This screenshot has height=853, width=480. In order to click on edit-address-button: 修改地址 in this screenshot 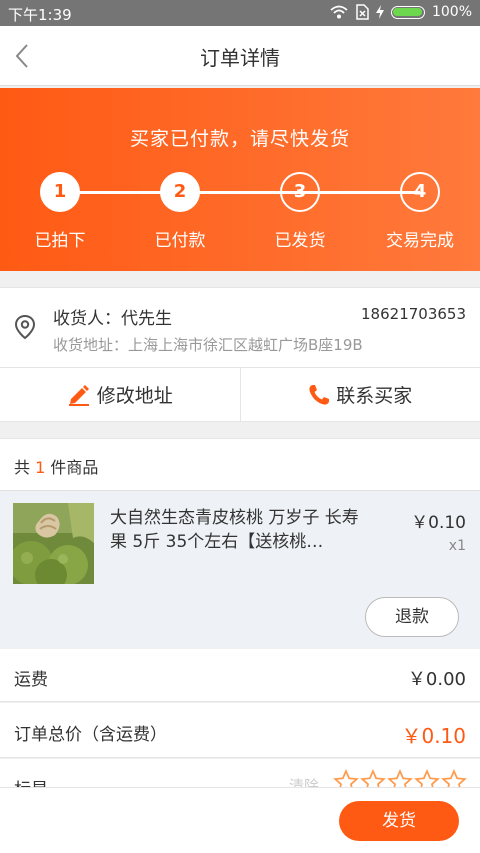, I will do `click(120, 394)`.